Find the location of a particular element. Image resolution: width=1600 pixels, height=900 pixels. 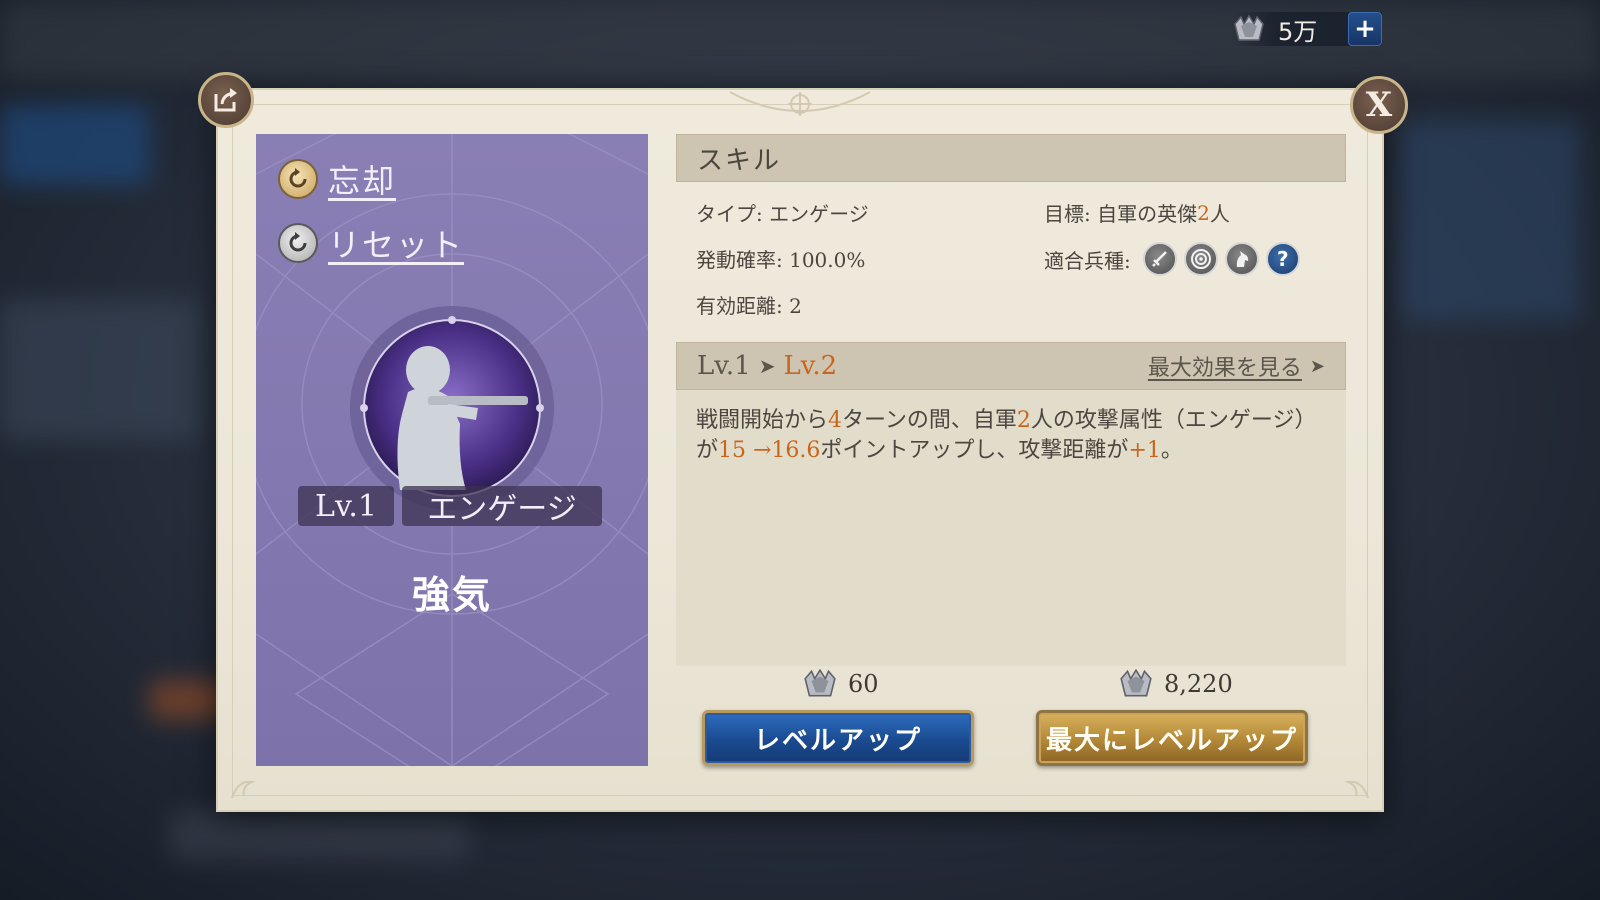

share-button is located at coordinates (226, 100).